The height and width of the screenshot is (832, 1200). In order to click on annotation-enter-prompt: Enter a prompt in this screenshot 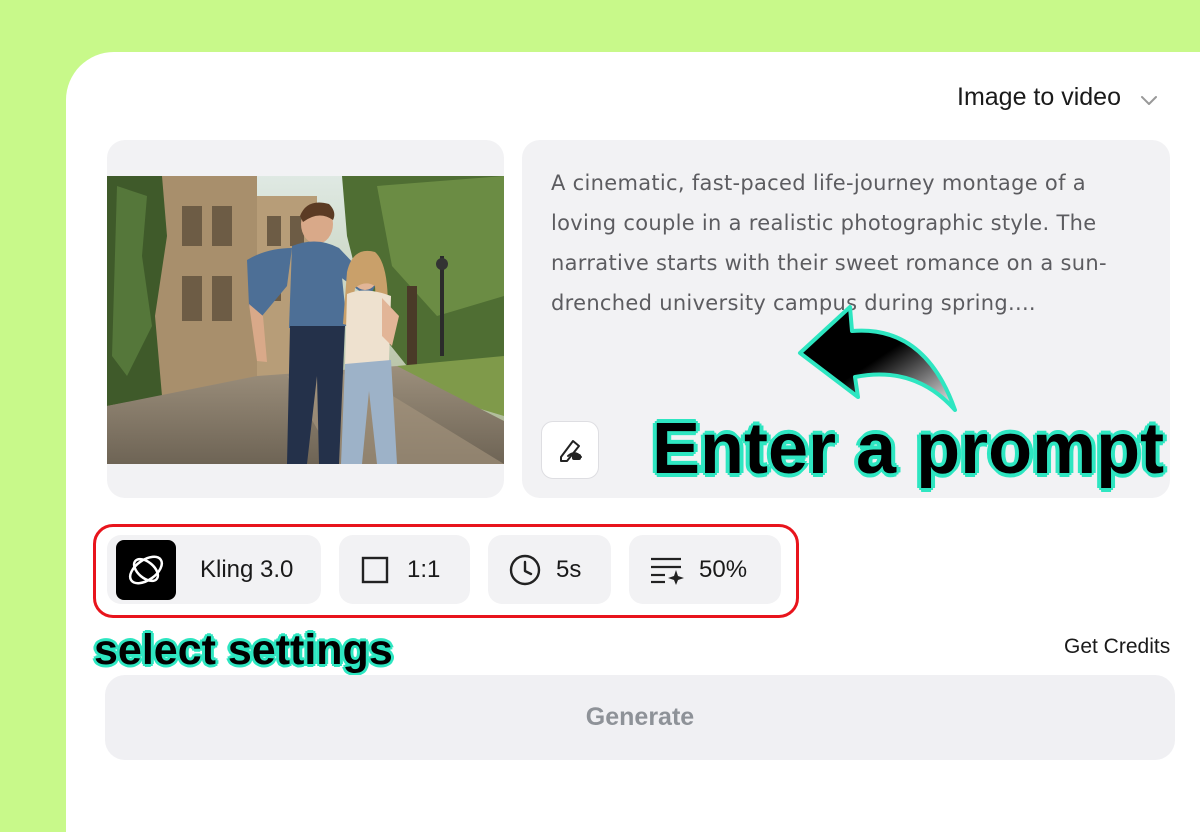, I will do `click(908, 449)`.